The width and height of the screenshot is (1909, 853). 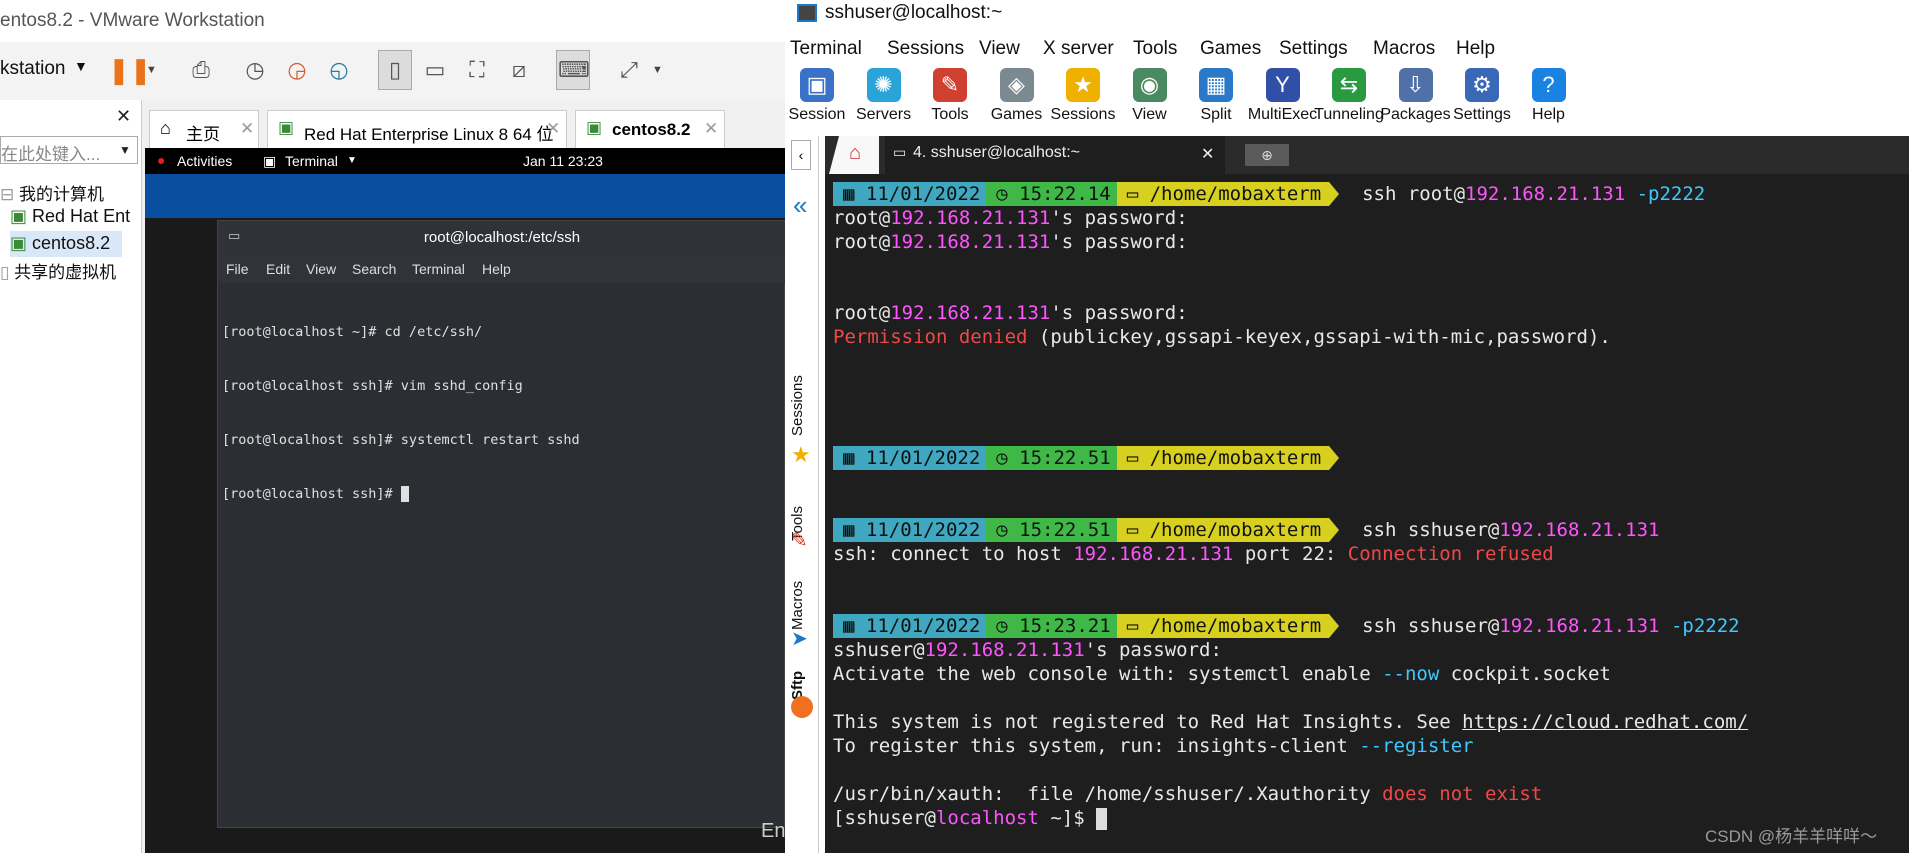 What do you see at coordinates (1482, 85) in the screenshot?
I see `settings-icon: ⚙` at bounding box center [1482, 85].